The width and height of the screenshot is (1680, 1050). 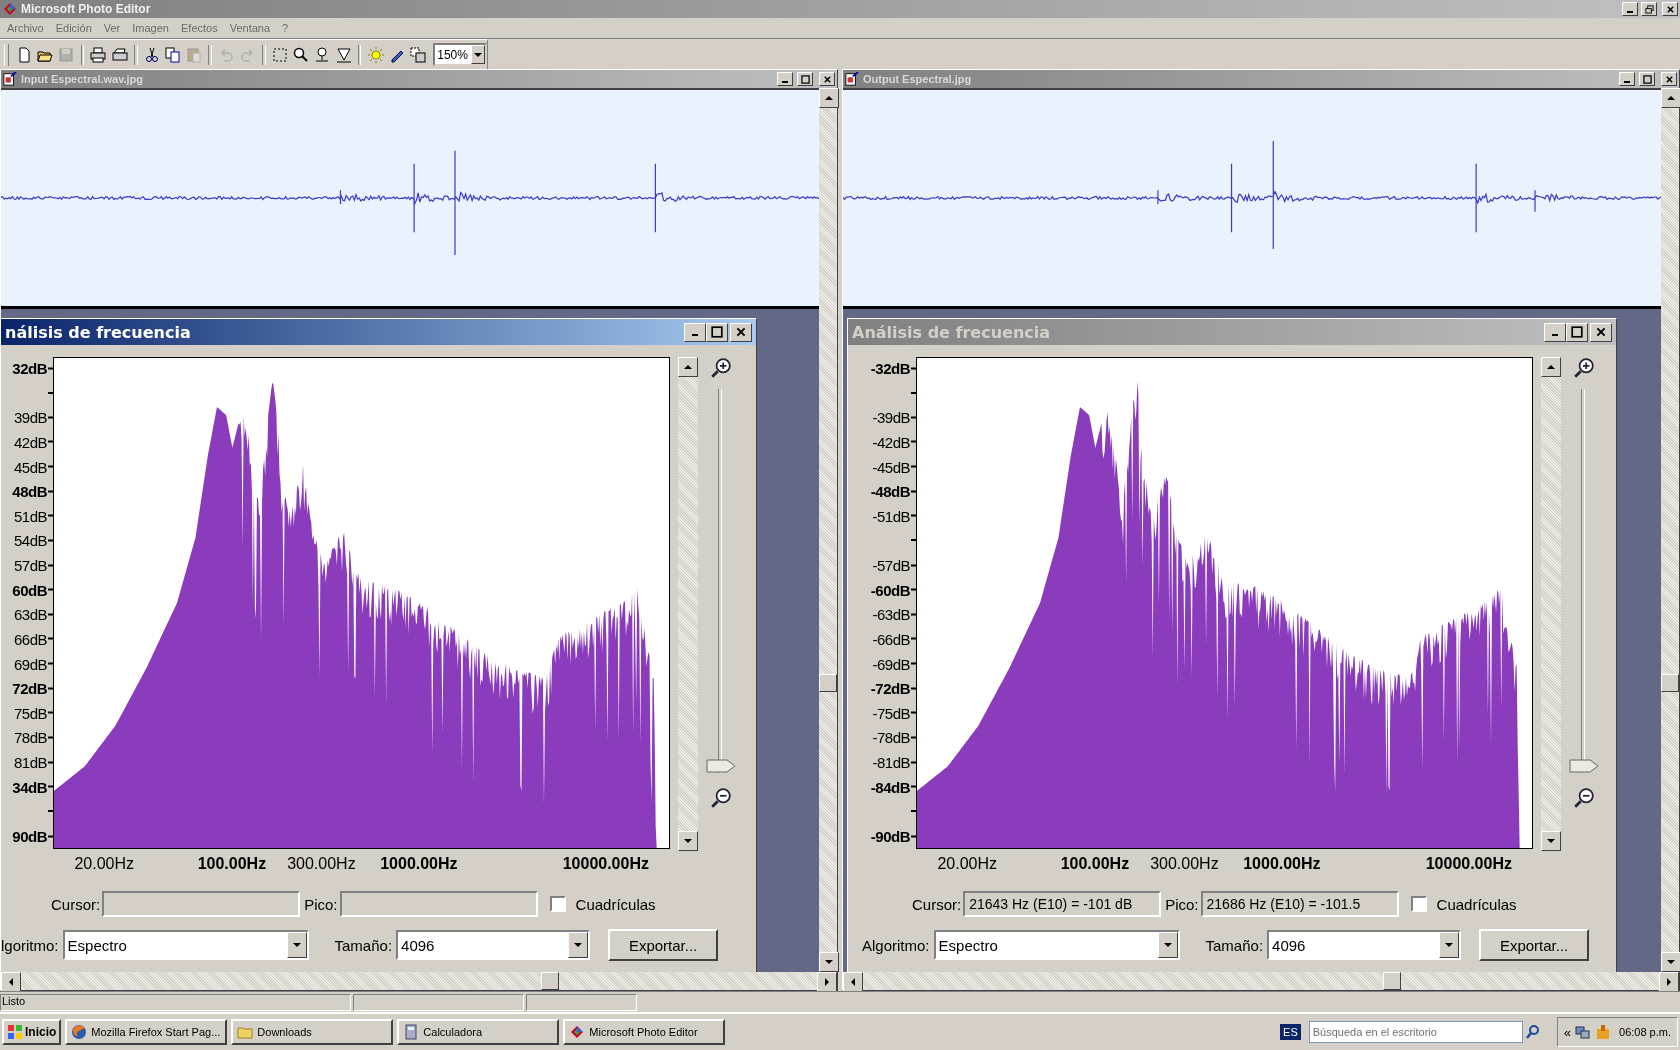 What do you see at coordinates (1234, 945) in the screenshot?
I see `size-label: Tamaño:` at bounding box center [1234, 945].